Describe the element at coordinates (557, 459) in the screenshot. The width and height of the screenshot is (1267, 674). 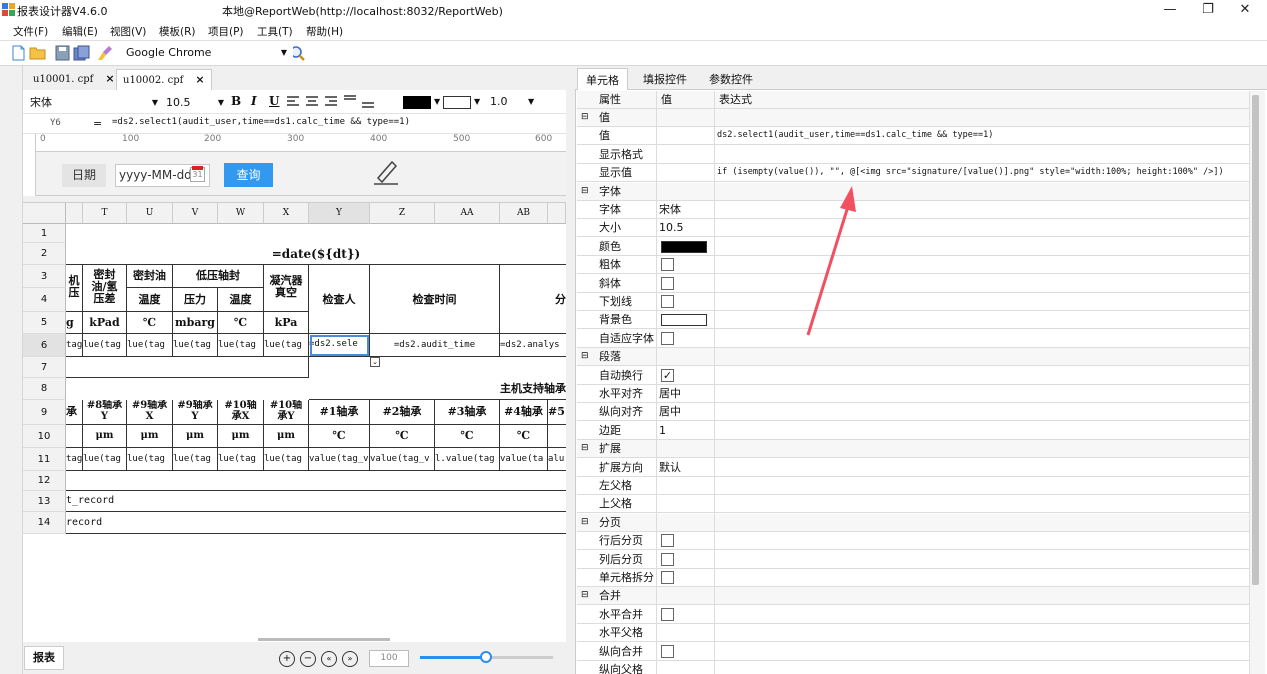
I see `table-cell: alu` at that location.